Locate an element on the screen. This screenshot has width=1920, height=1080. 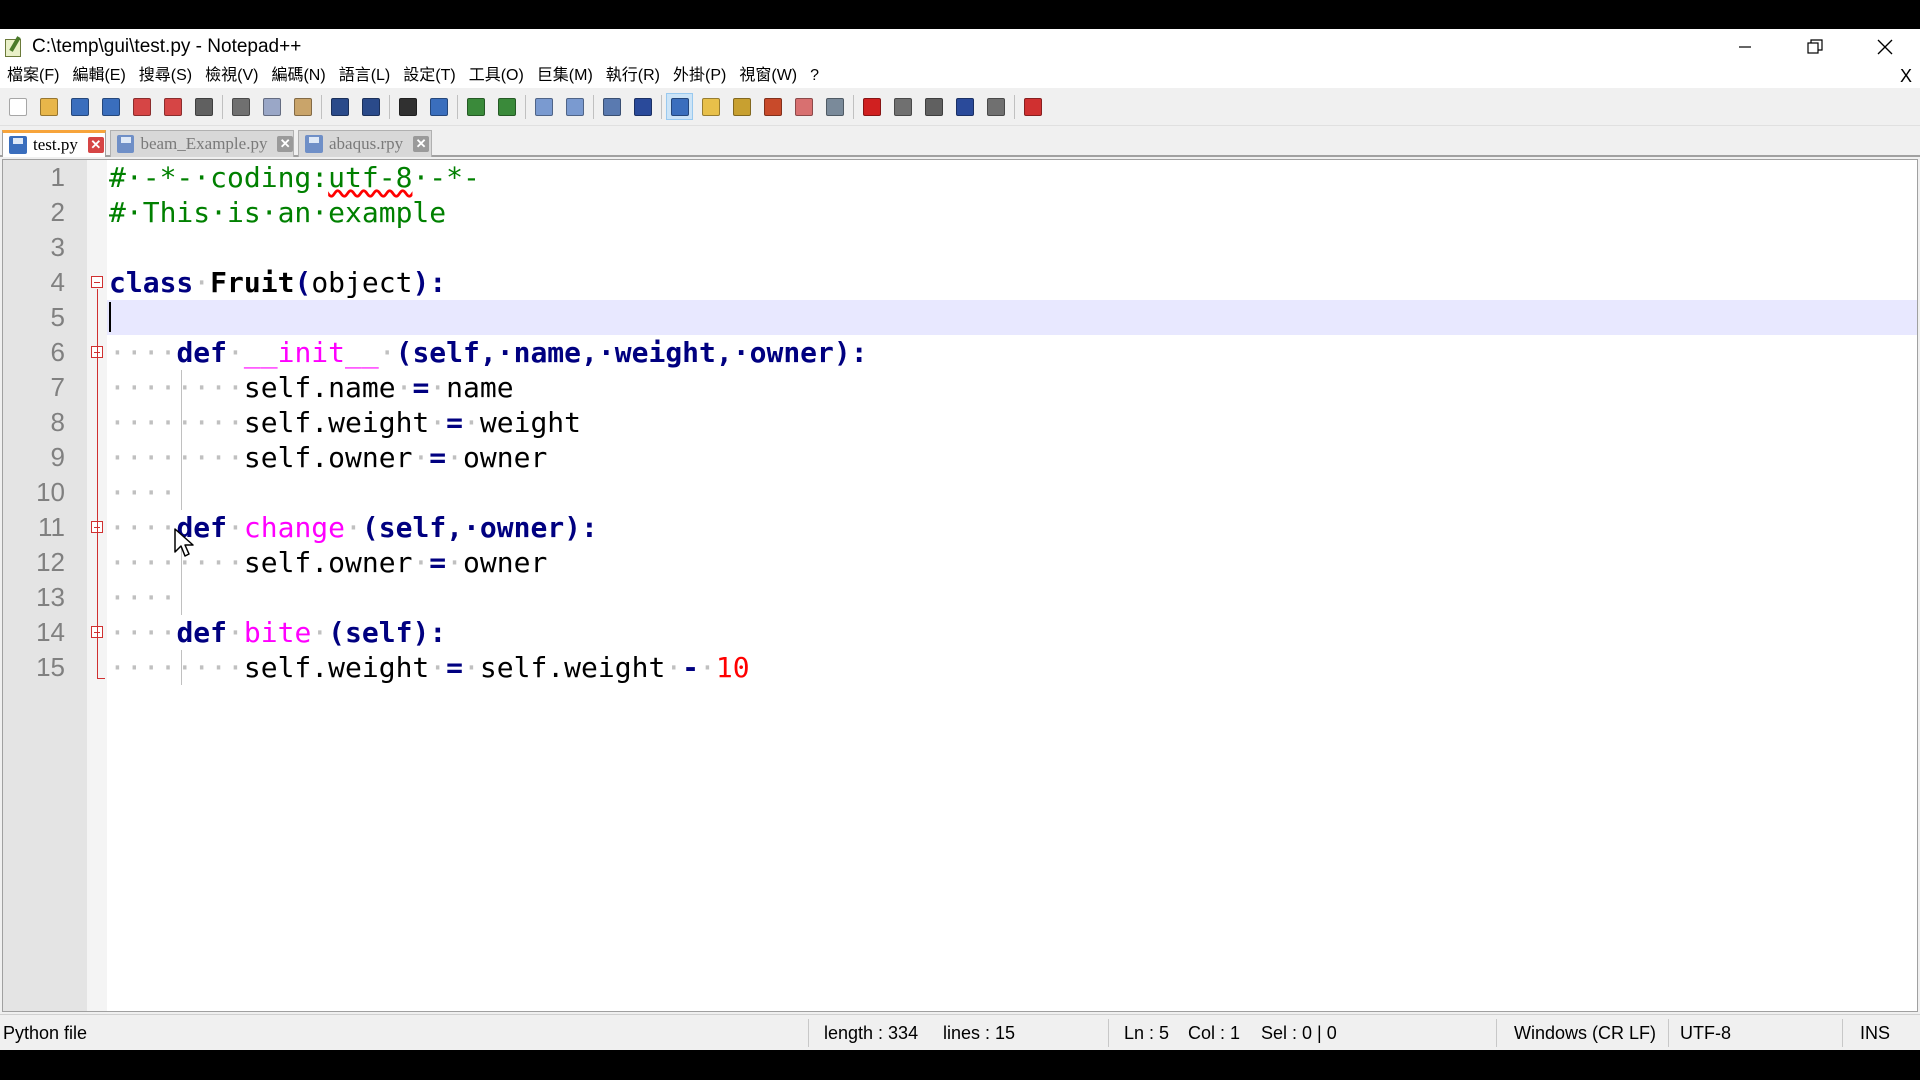
sync-vertical-icon is located at coordinates (543, 106).